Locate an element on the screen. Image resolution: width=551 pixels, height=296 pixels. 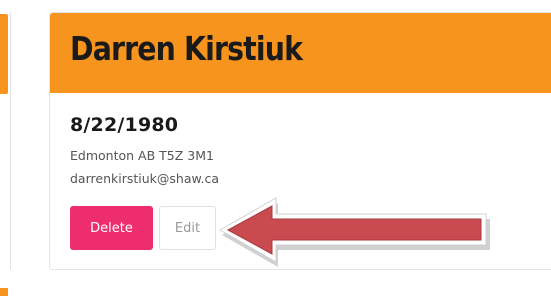
contact-birthdate: 8/22/1980 is located at coordinates (124, 125).